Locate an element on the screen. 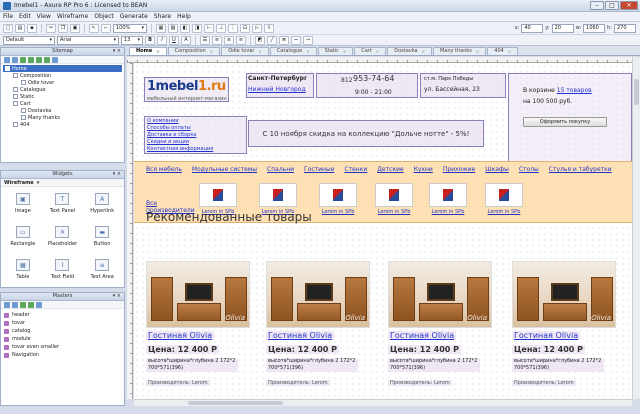 Image resolution: width=640 pixels, height=414 pixels. menu-file: File is located at coordinates (8, 16).